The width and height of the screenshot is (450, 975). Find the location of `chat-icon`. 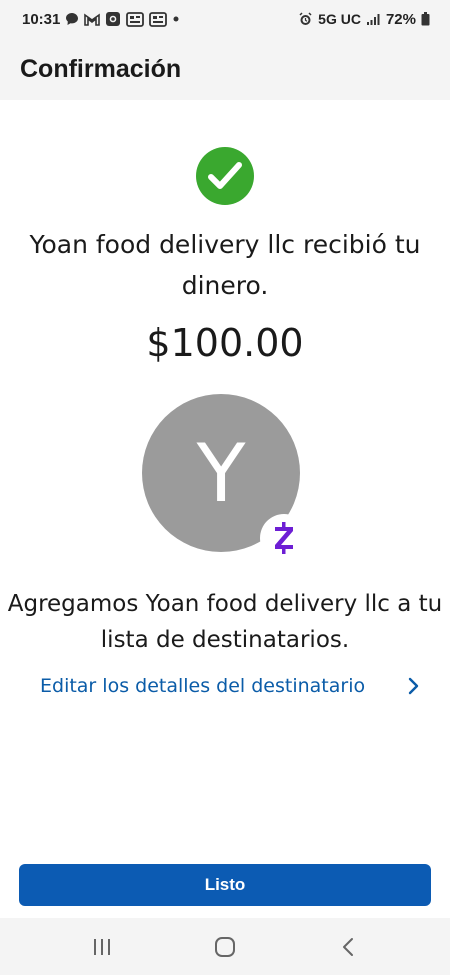

chat-icon is located at coordinates (72, 19).